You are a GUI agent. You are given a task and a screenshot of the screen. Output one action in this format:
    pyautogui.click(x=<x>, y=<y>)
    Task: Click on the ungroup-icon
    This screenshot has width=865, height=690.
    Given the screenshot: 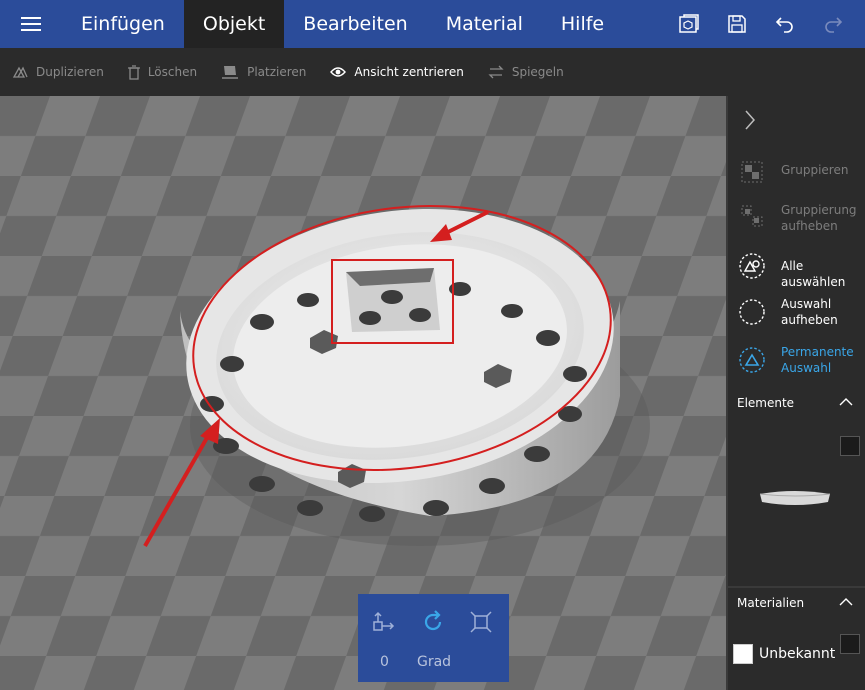 What is the action you would take?
    pyautogui.click(x=752, y=216)
    